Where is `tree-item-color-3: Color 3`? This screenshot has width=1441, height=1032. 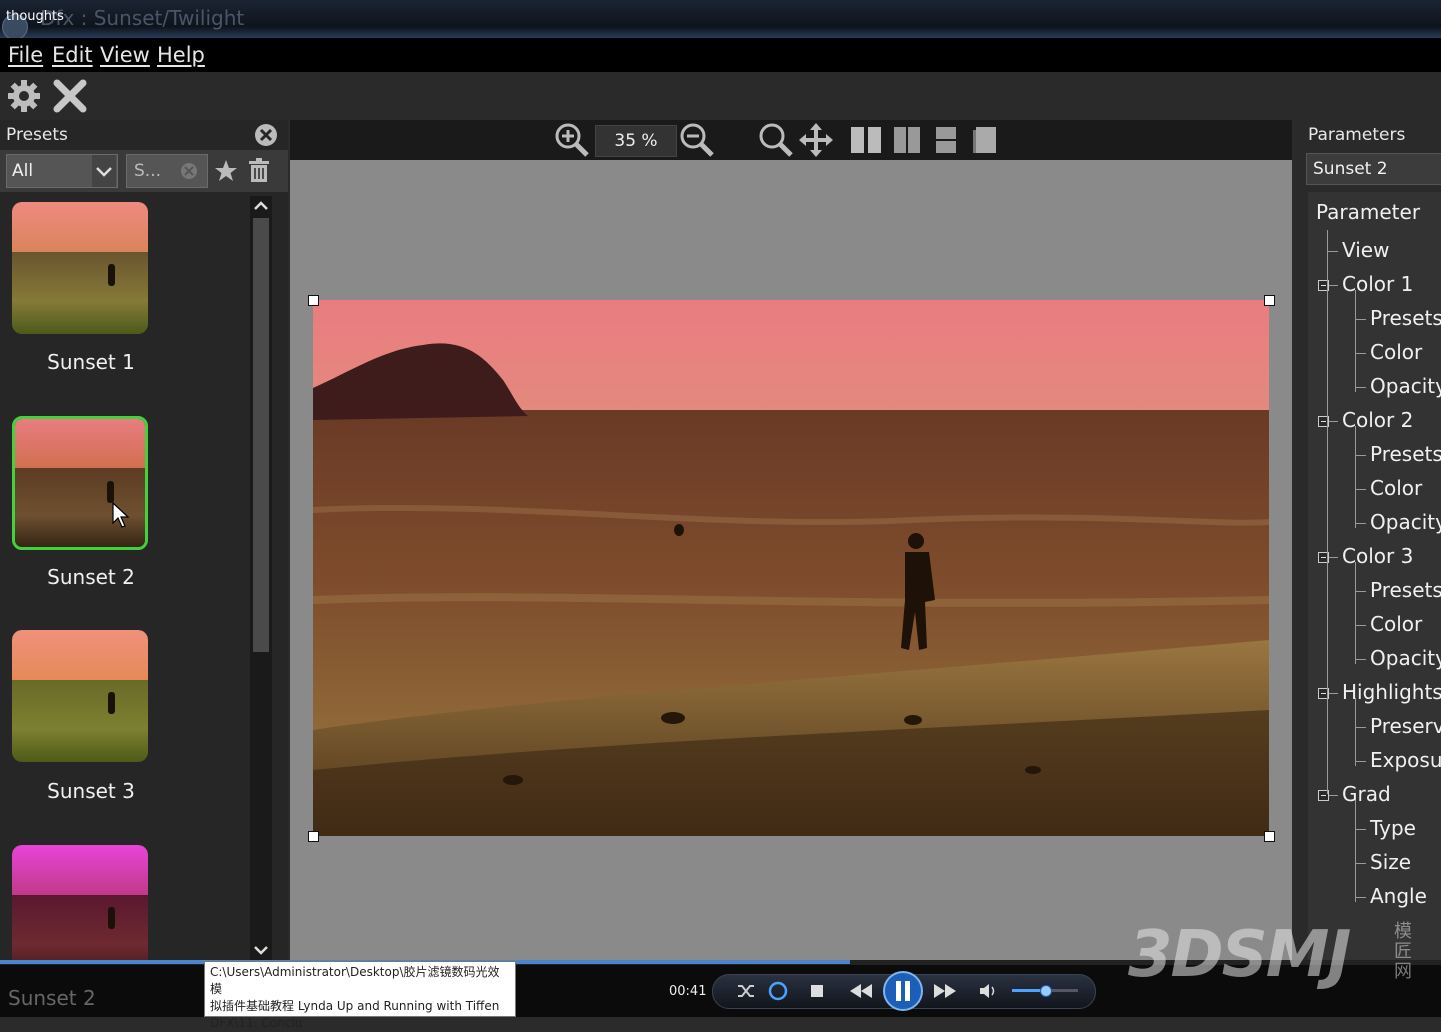
tree-item-color-3: Color 3 is located at coordinates (1377, 556).